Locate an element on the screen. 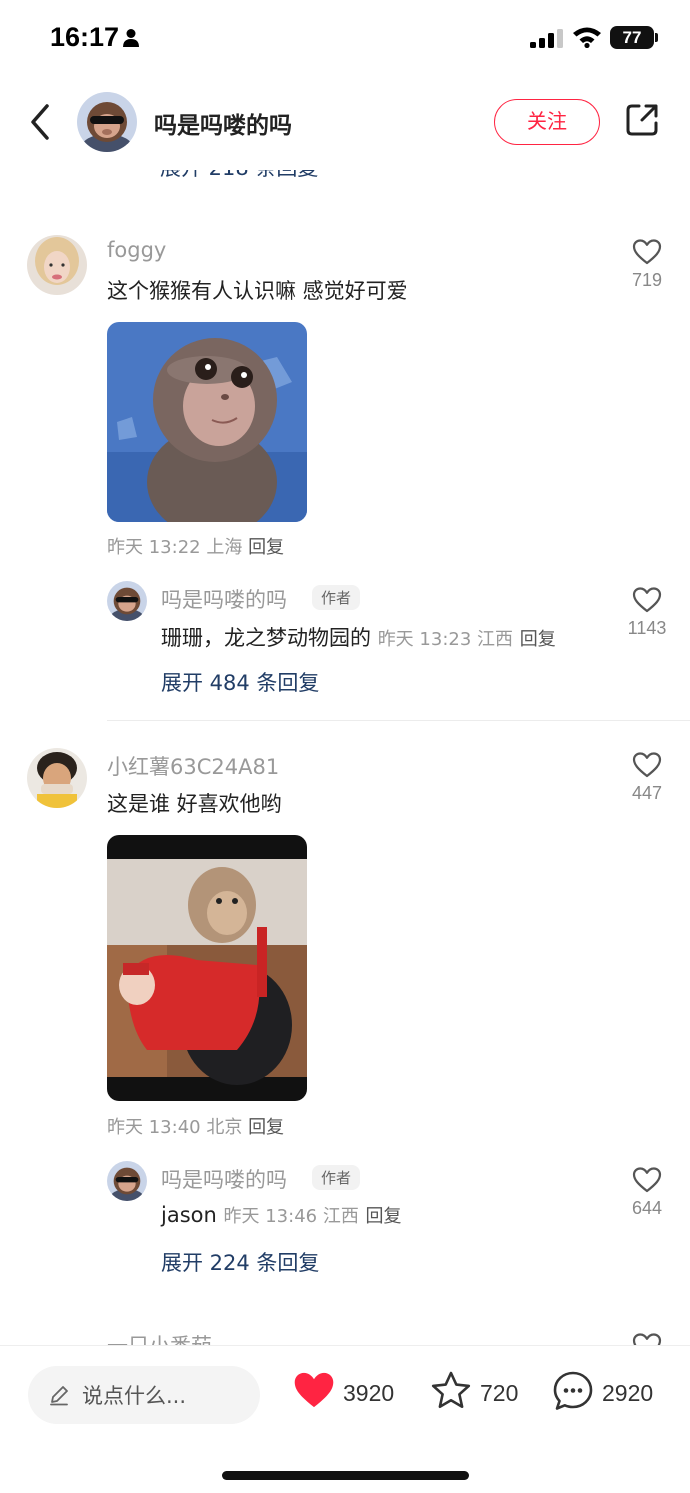 The width and height of the screenshot is (690, 1493). monkey-photo is located at coordinates (207, 422).